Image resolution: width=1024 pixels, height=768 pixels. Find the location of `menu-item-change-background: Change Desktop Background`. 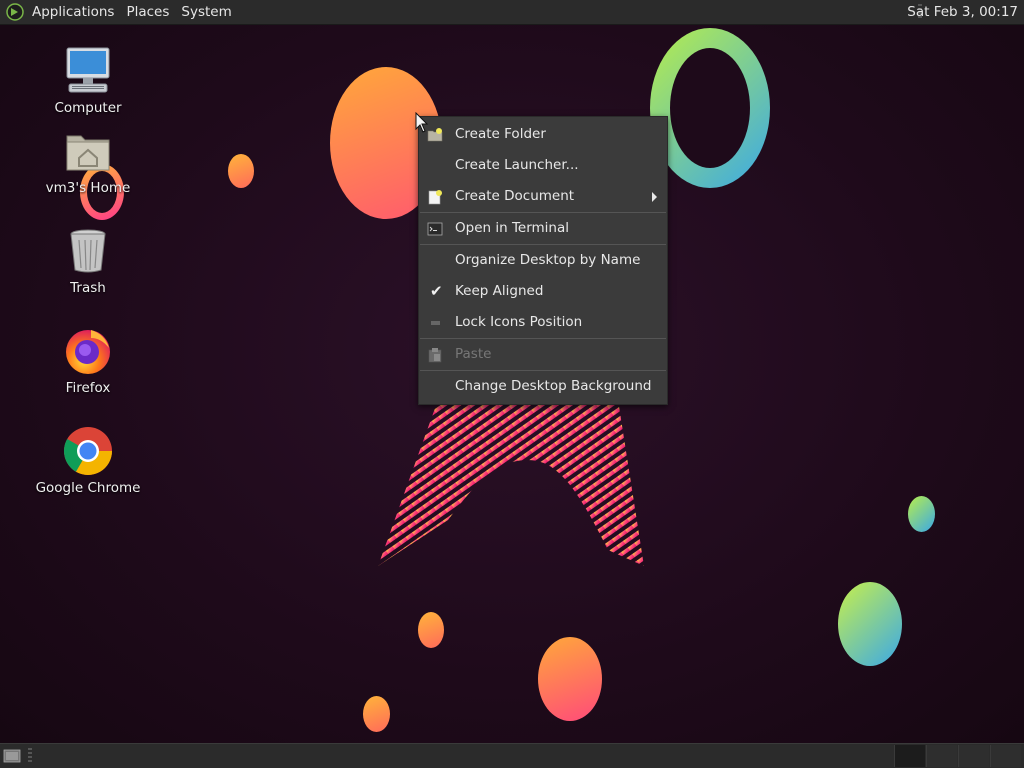

menu-item-change-background: Change Desktop Background is located at coordinates (543, 386).